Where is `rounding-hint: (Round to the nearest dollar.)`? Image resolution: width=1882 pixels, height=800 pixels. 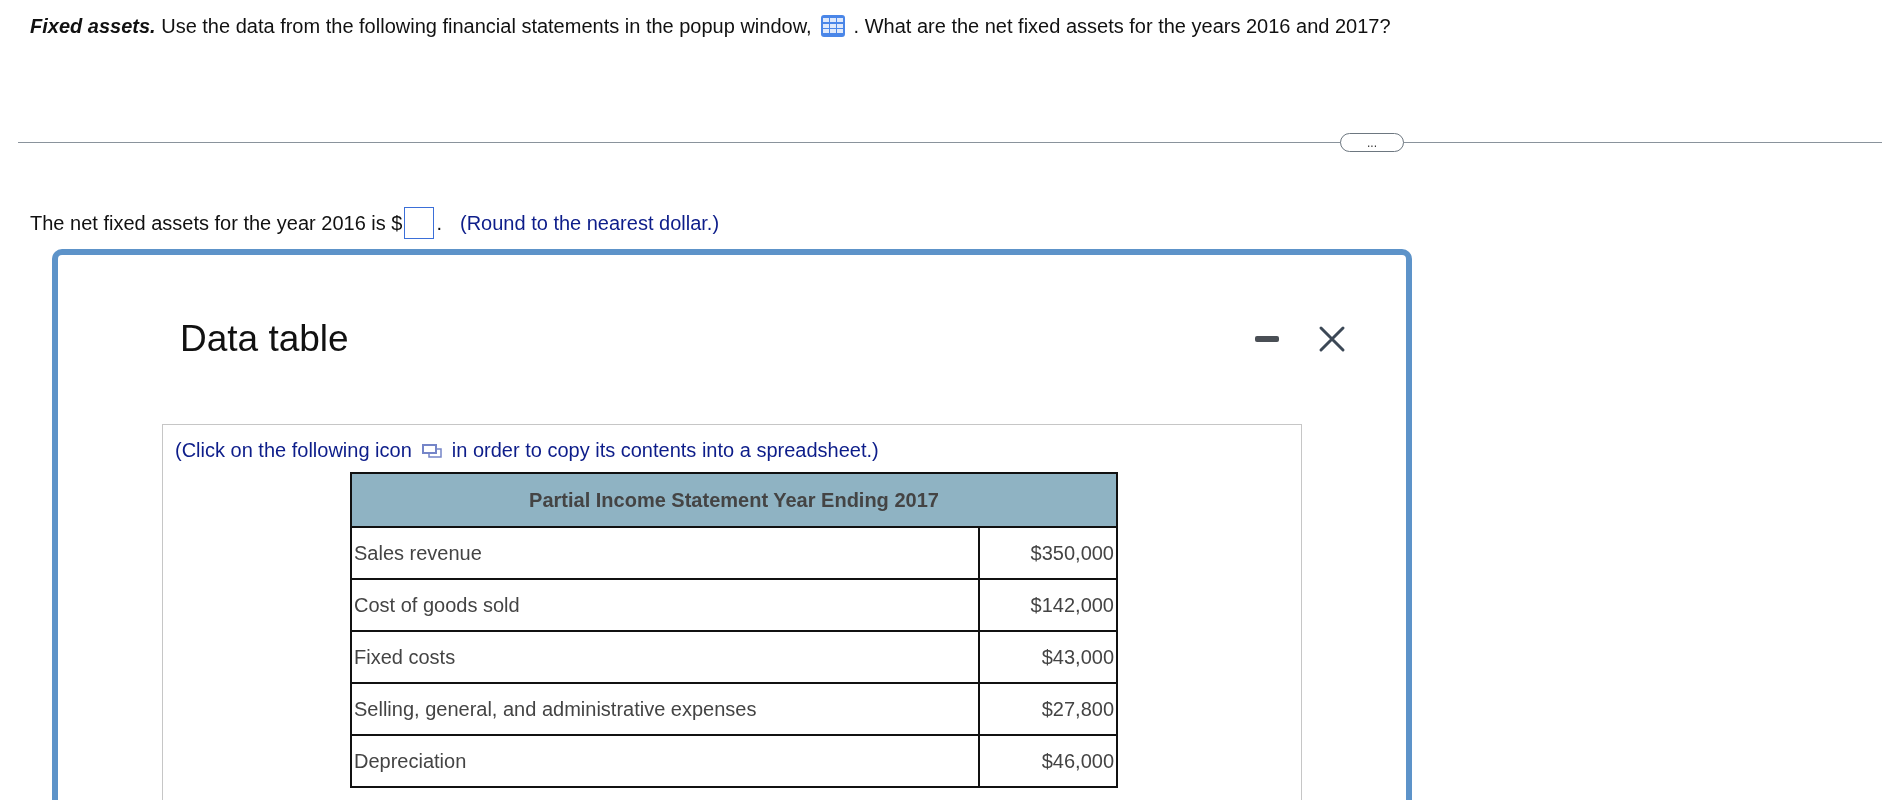
rounding-hint: (Round to the nearest dollar.) is located at coordinates (590, 223).